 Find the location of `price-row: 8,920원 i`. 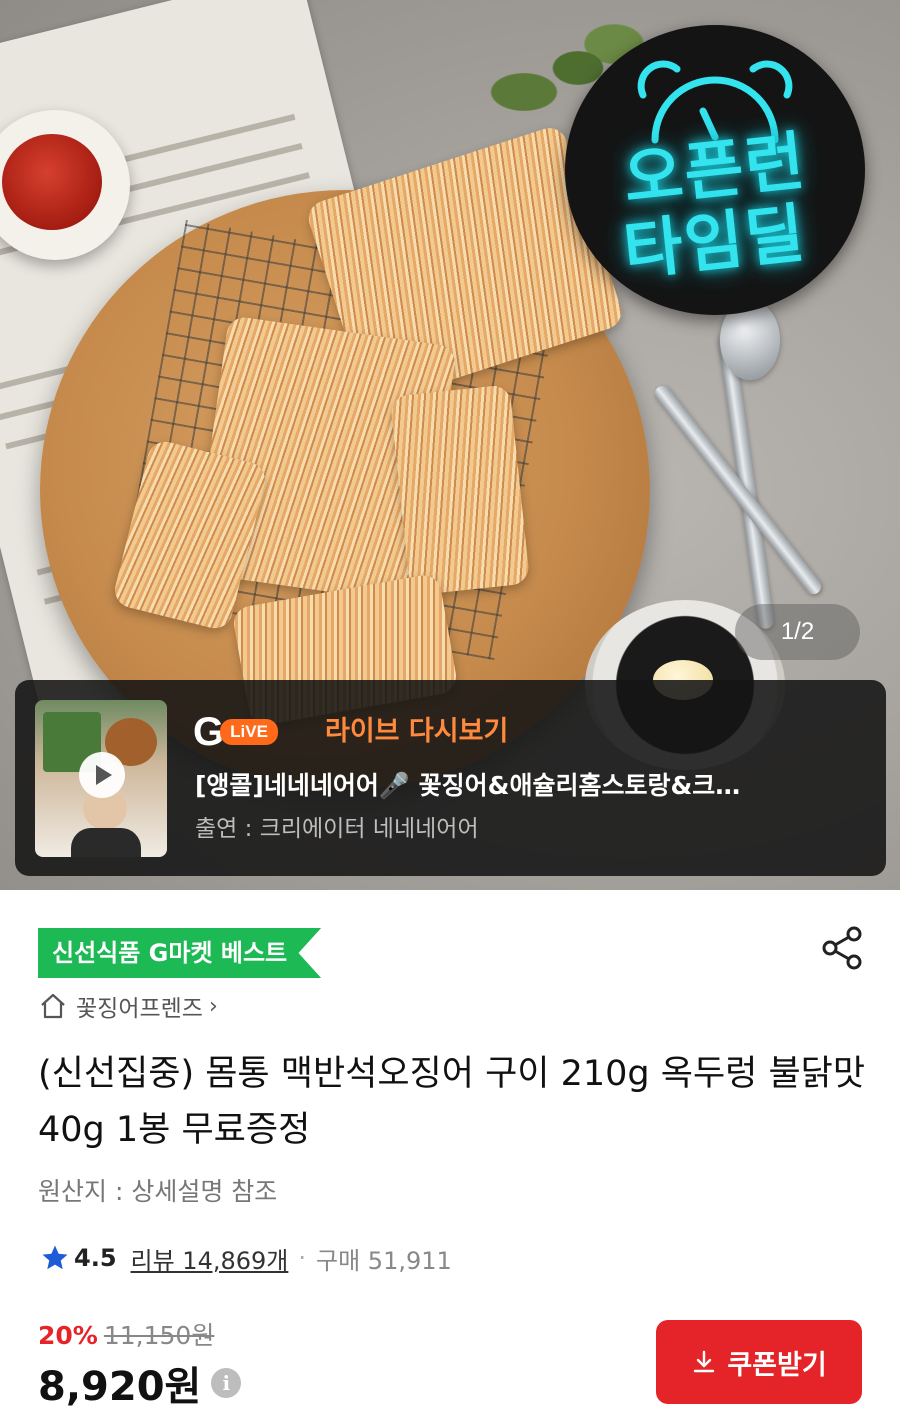

price-row: 8,920원 i is located at coordinates (140, 1383).